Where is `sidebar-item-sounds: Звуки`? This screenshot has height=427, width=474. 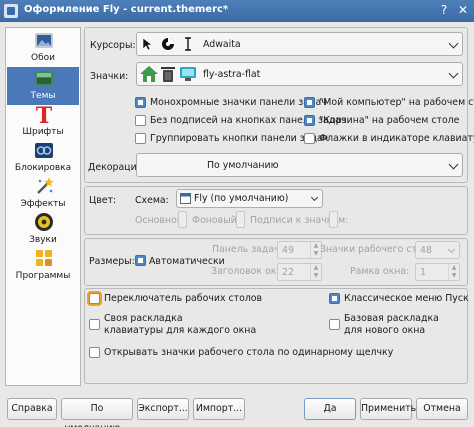
sidebar-item-sounds: Звуки is located at coordinates (43, 230).